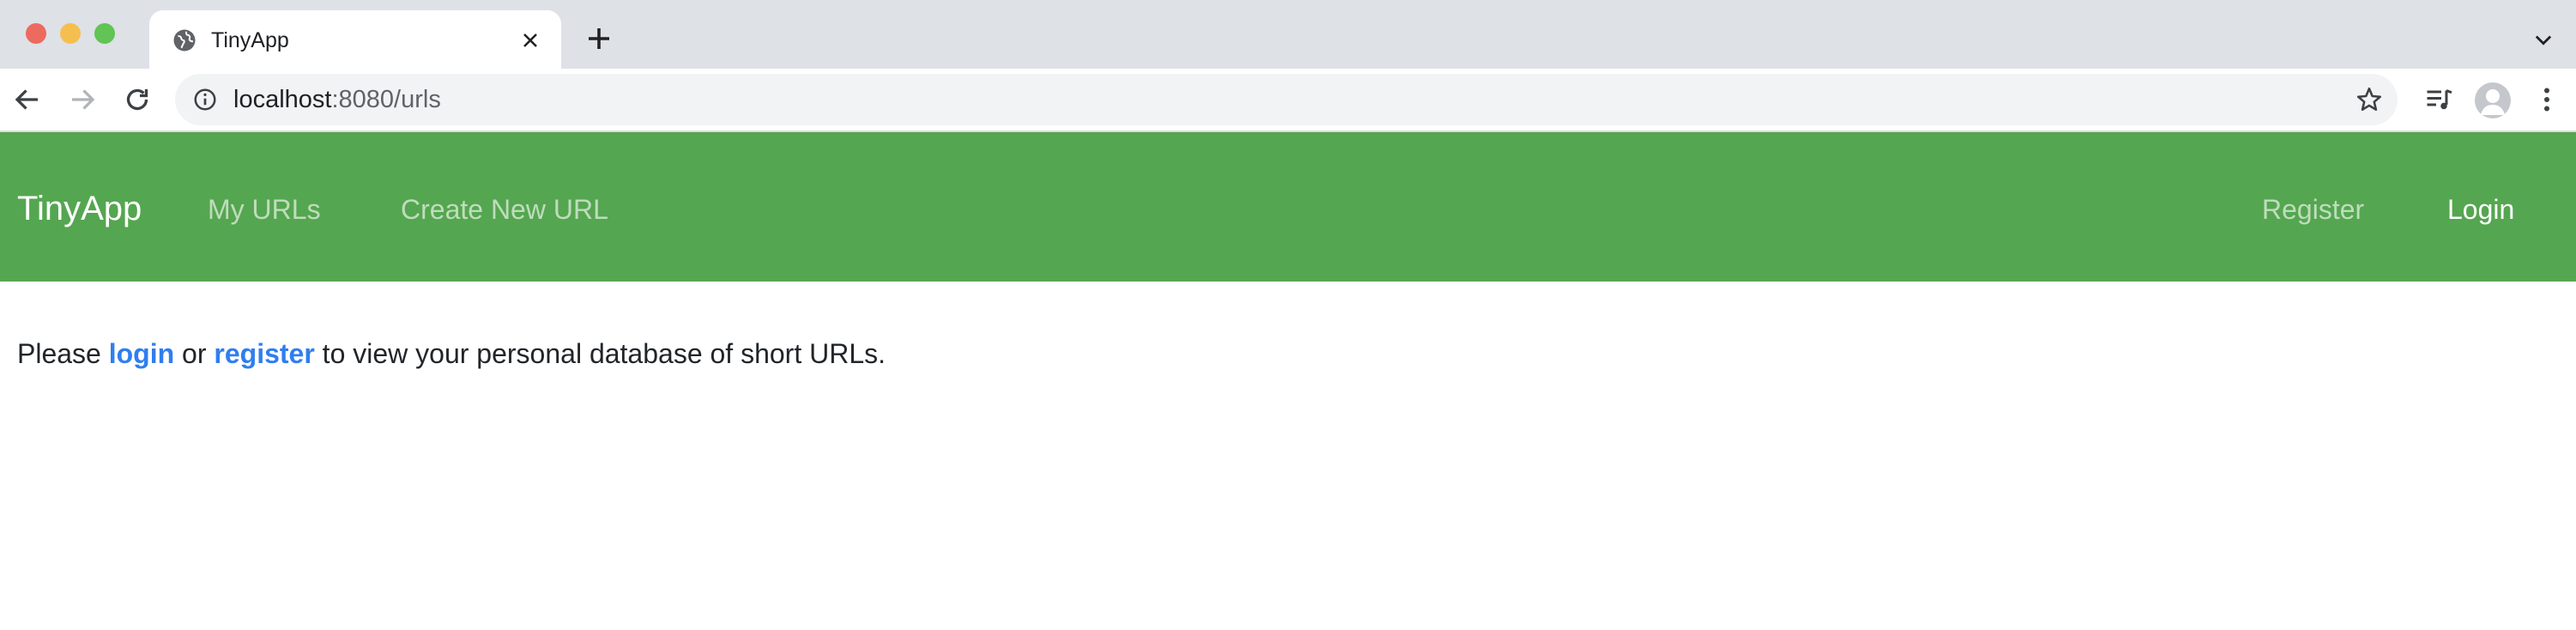 Image resolution: width=2576 pixels, height=630 pixels. What do you see at coordinates (355, 40) in the screenshot?
I see `browser-tab: TinyApp` at bounding box center [355, 40].